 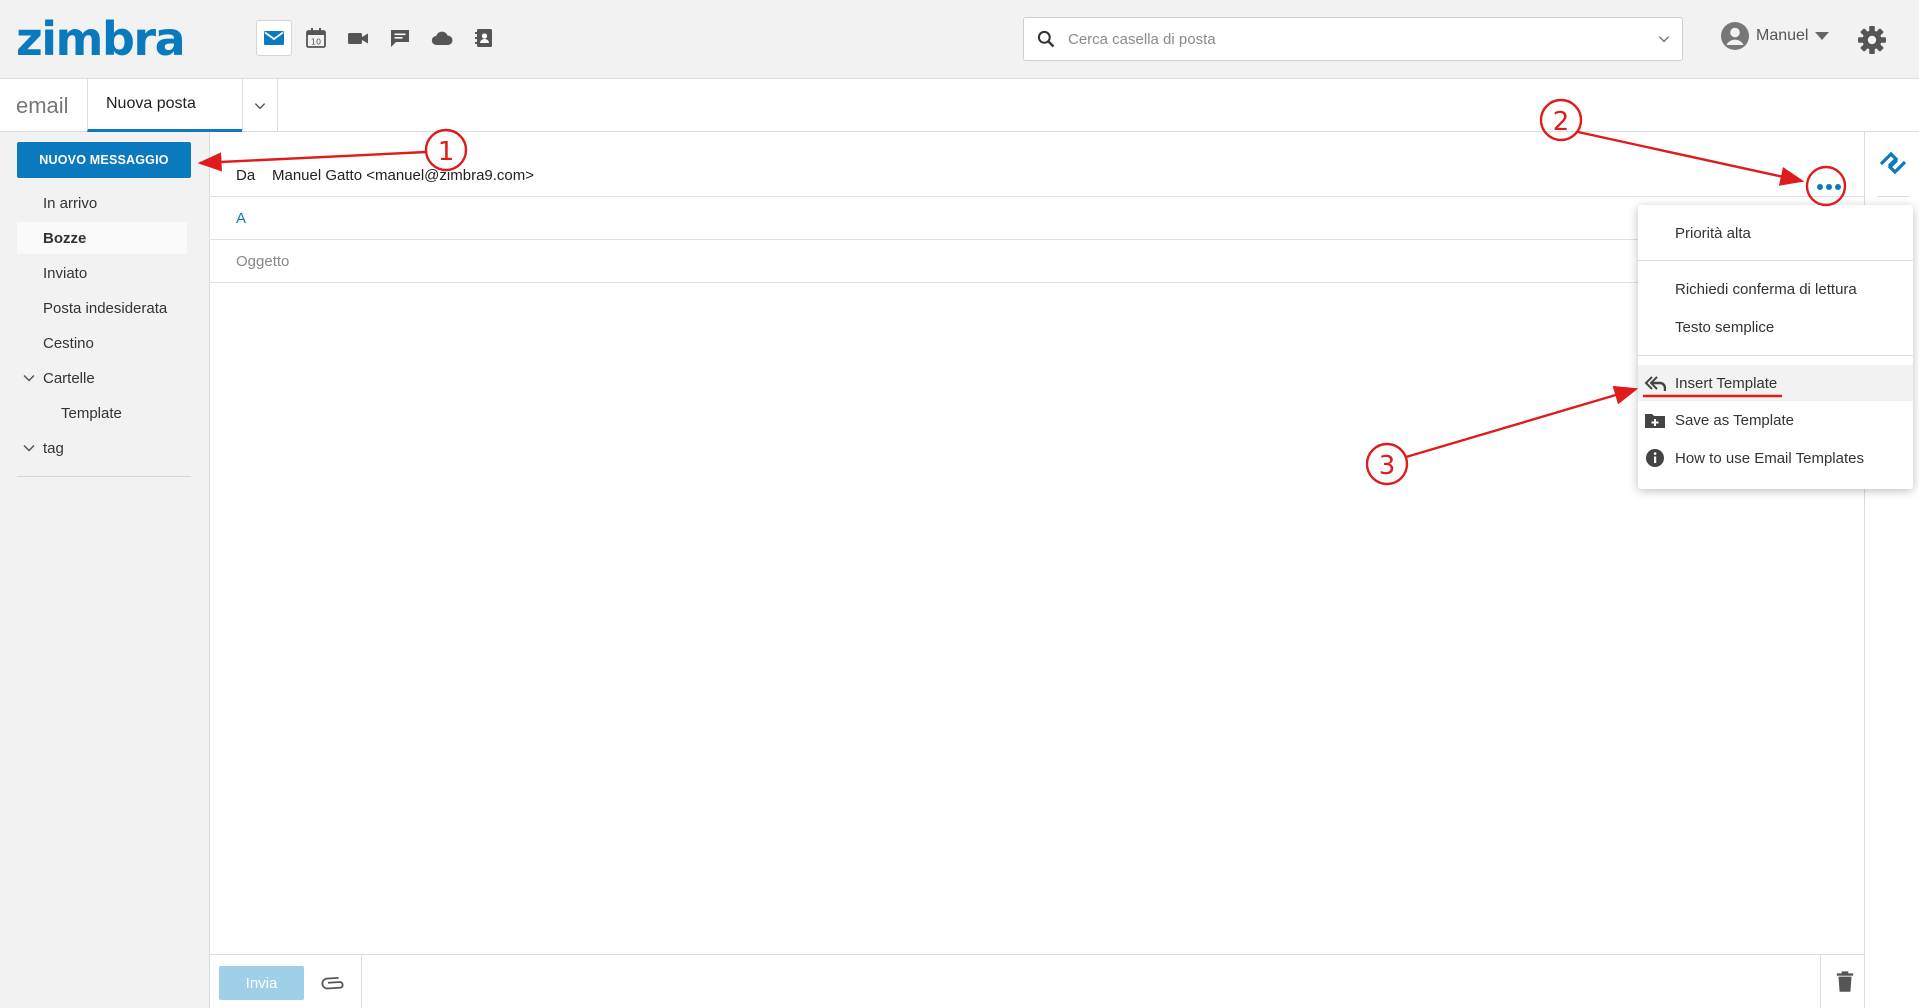 I want to click on mailbox-search, so click(x=1353, y=39).